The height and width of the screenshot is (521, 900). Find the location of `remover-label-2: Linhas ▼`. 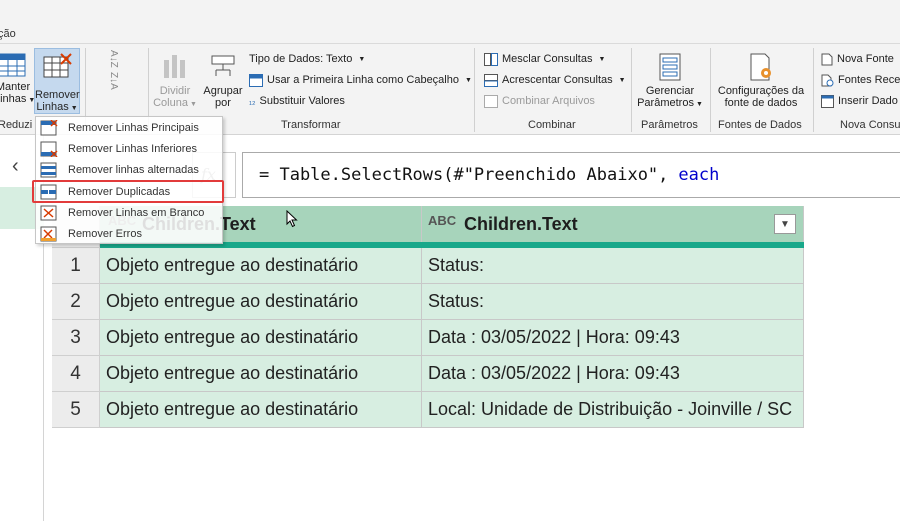

remover-label-2: Linhas ▼ is located at coordinates (57, 107).